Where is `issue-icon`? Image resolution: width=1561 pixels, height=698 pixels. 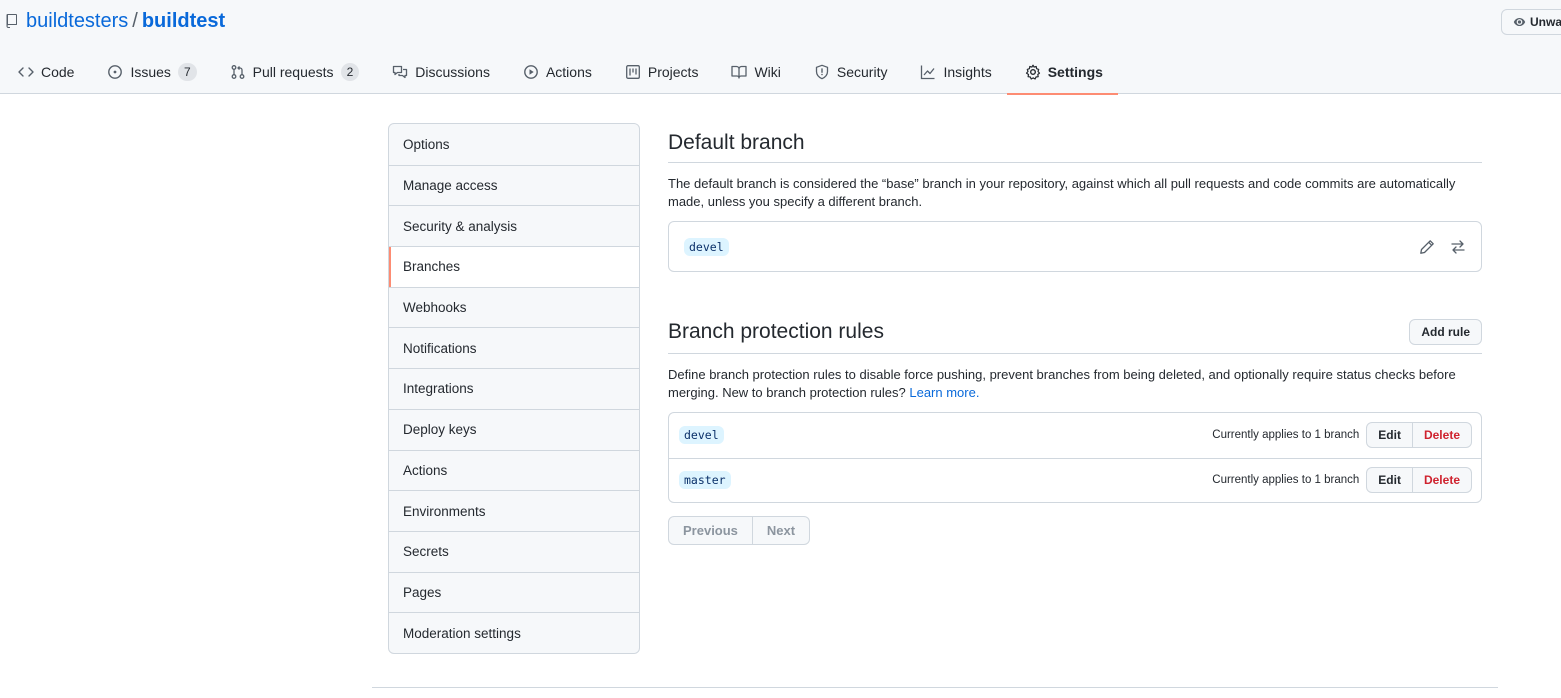 issue-icon is located at coordinates (115, 72).